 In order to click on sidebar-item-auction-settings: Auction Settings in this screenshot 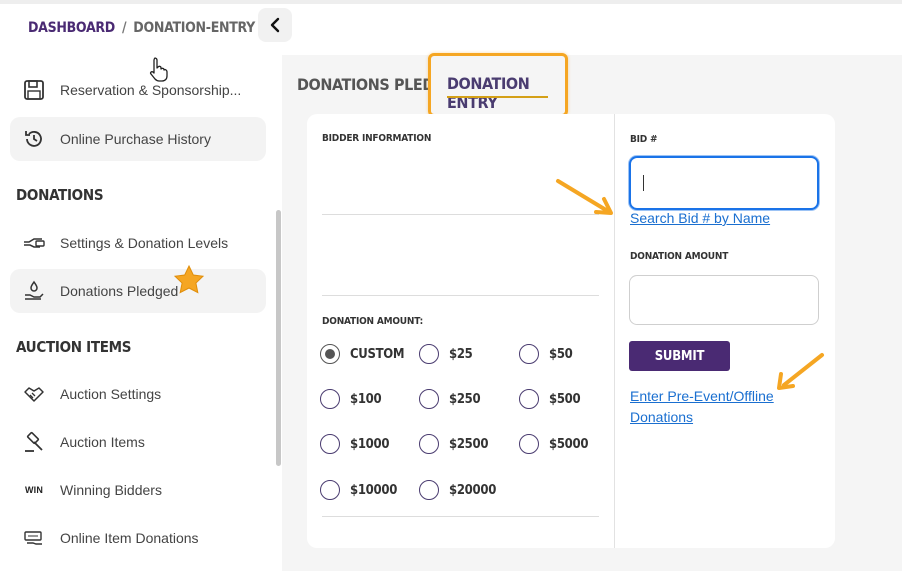, I will do `click(138, 394)`.